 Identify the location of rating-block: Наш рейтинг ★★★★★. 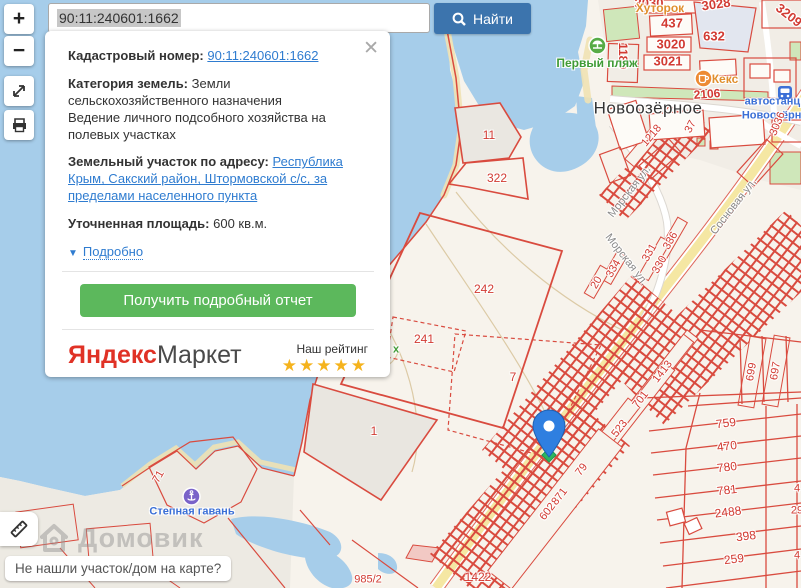
(325, 359).